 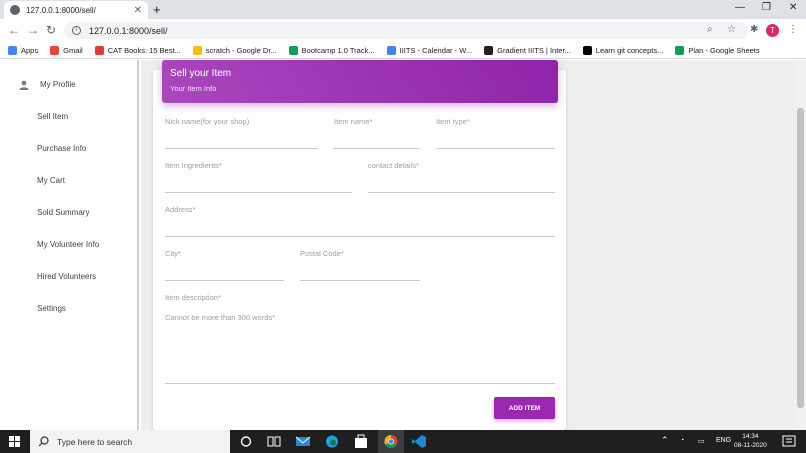 What do you see at coordinates (710, 29) in the screenshot?
I see `zoom-icon: ⌕` at bounding box center [710, 29].